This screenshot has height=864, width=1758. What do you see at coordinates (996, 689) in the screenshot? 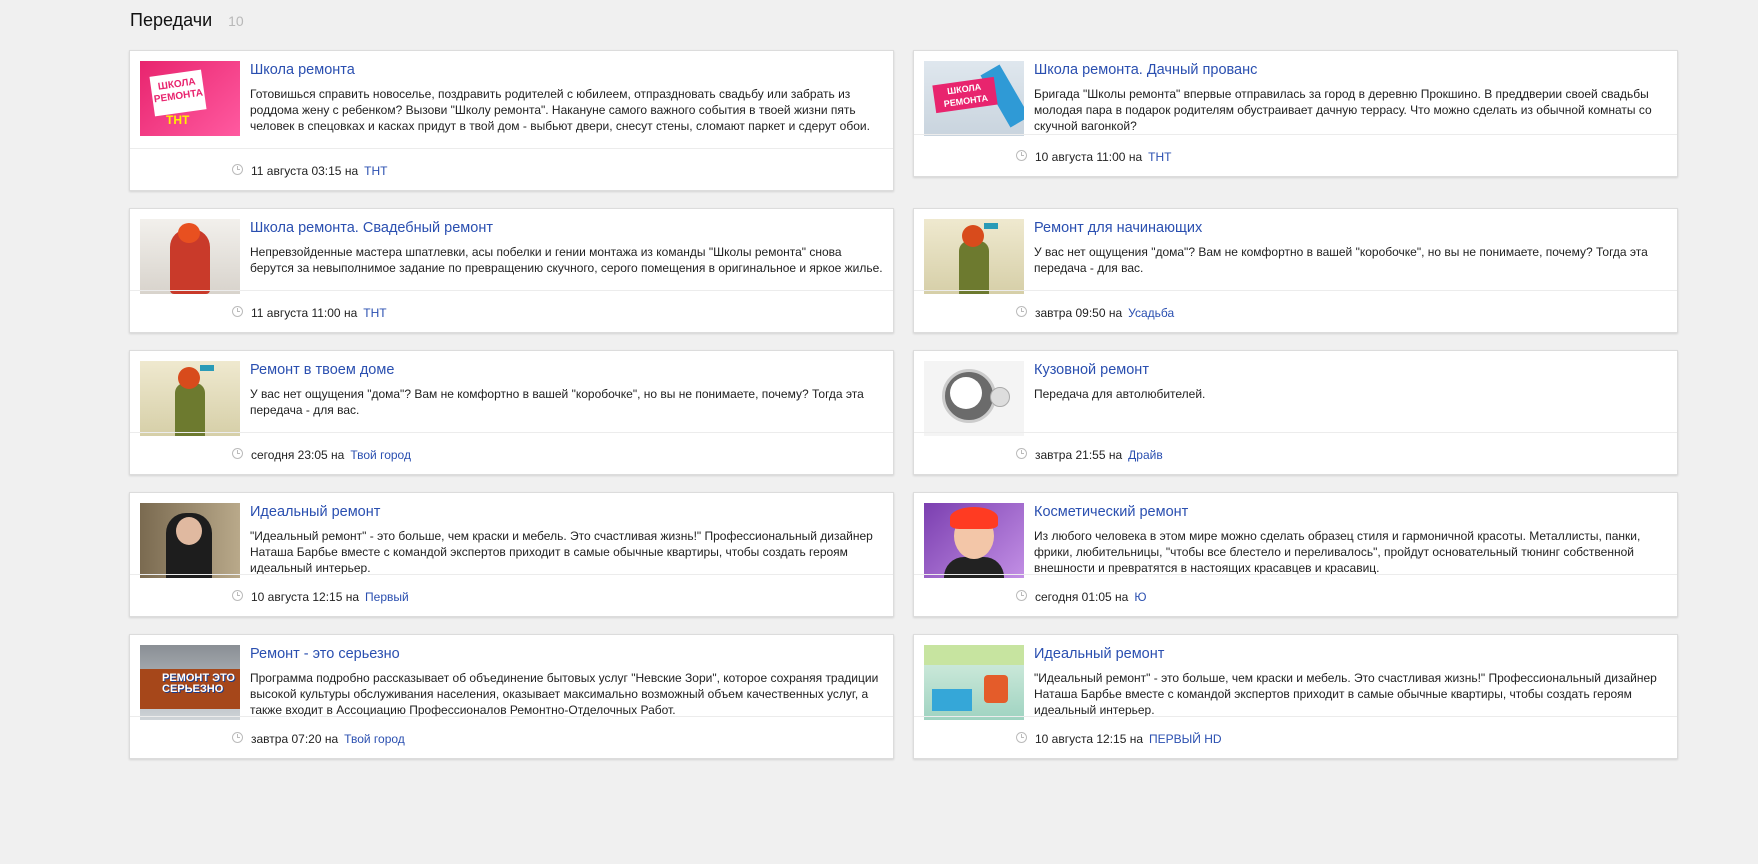
I see `chair-graphic` at bounding box center [996, 689].